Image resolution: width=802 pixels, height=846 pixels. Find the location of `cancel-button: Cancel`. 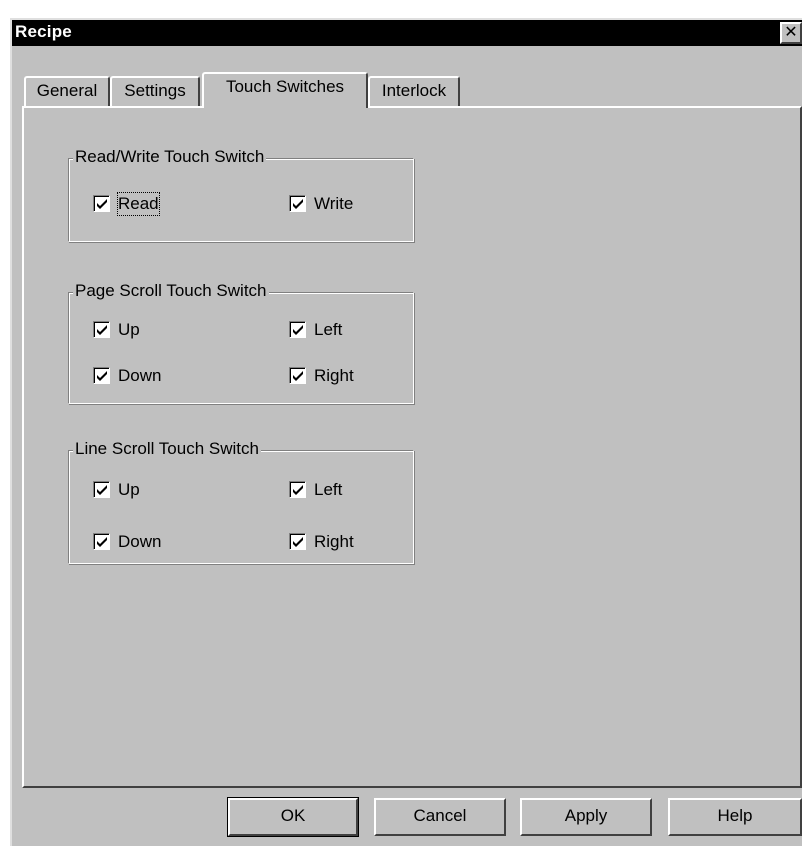

cancel-button: Cancel is located at coordinates (440, 817).